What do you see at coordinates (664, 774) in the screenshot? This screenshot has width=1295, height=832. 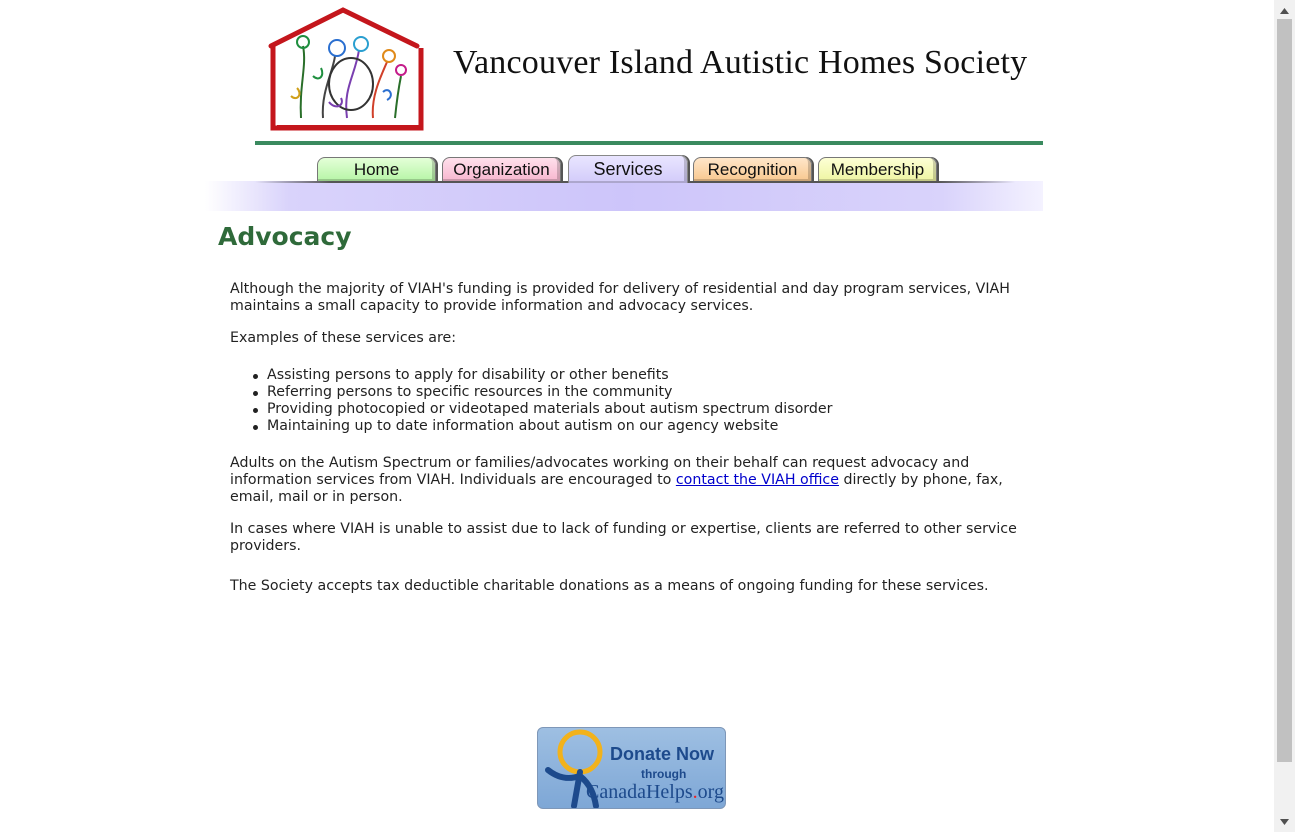 I see `donate-through: through` at bounding box center [664, 774].